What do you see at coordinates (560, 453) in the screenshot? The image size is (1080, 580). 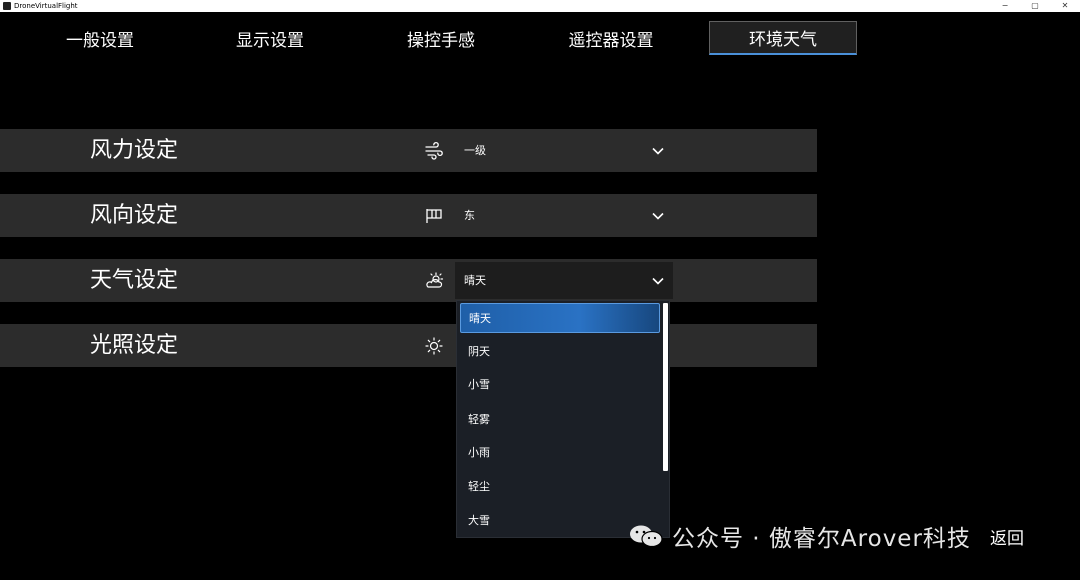 I see `dropdown-option: 小雨` at bounding box center [560, 453].